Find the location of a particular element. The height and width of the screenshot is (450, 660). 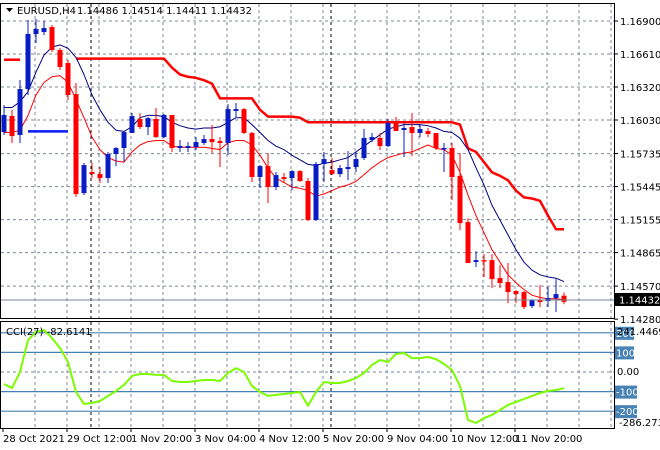

price-tick-label: 1.16610 is located at coordinates (640, 55).